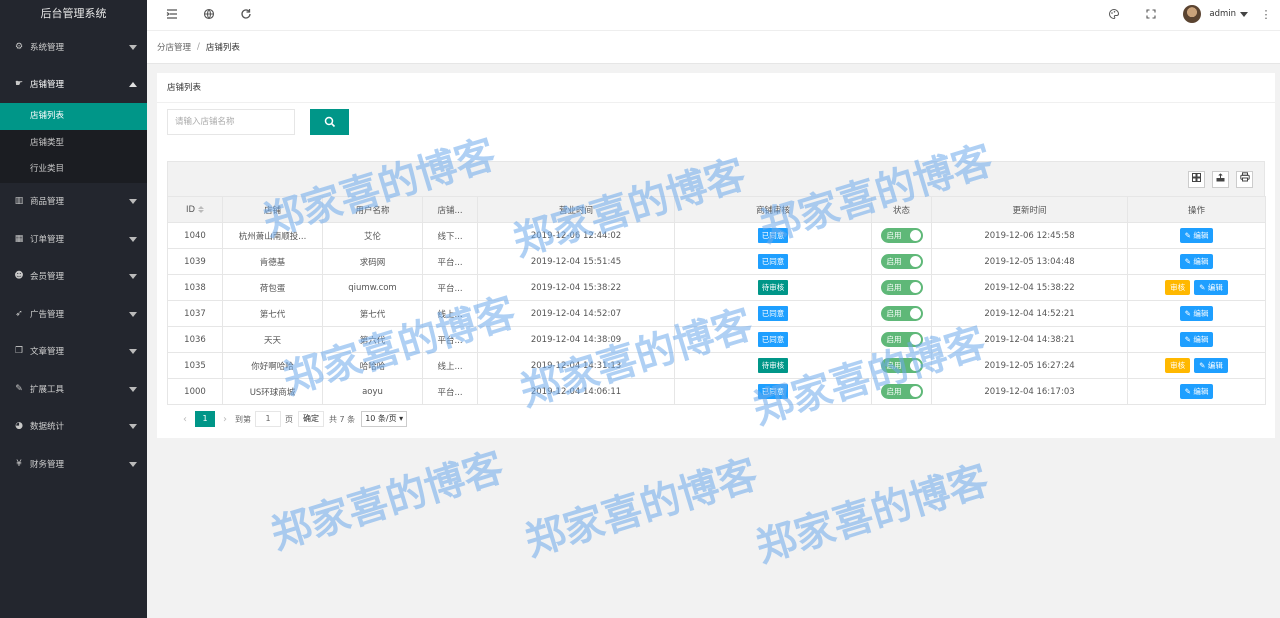 The width and height of the screenshot is (1280, 618). What do you see at coordinates (47, 427) in the screenshot?
I see `sidebar-item-label: 数据统计` at bounding box center [47, 427].